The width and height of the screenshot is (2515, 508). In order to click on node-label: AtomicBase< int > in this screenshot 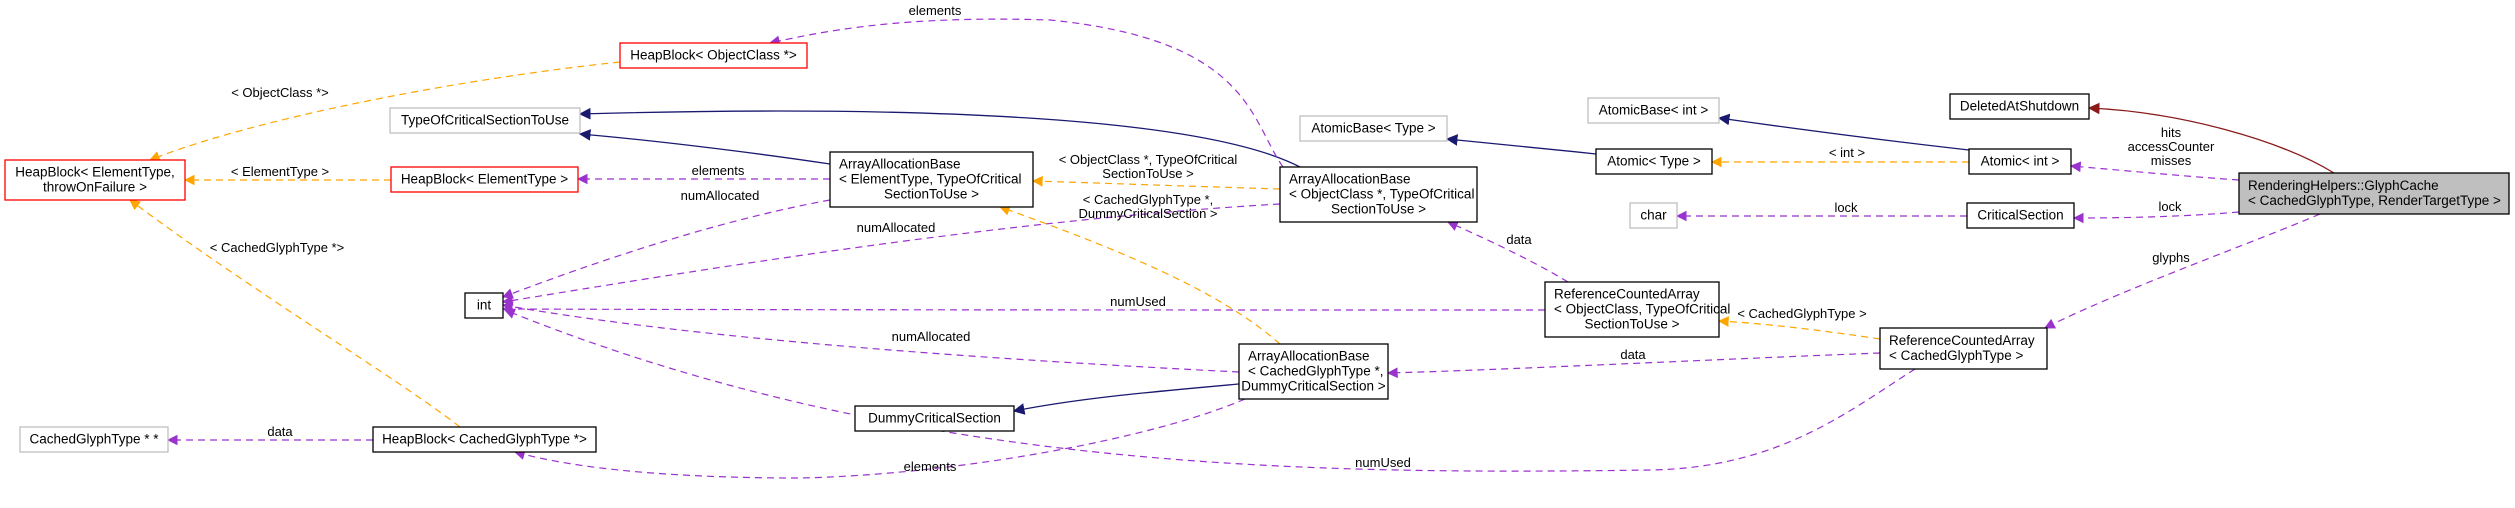, I will do `click(1654, 110)`.